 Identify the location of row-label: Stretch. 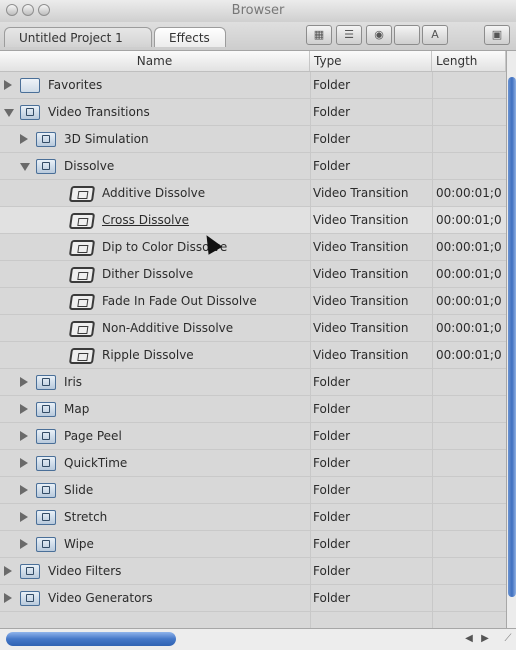
(86, 517).